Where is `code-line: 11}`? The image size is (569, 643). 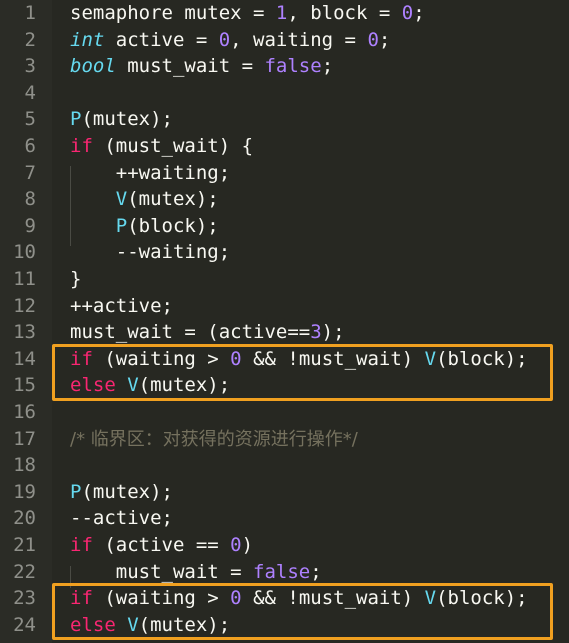 code-line: 11} is located at coordinates (284, 279).